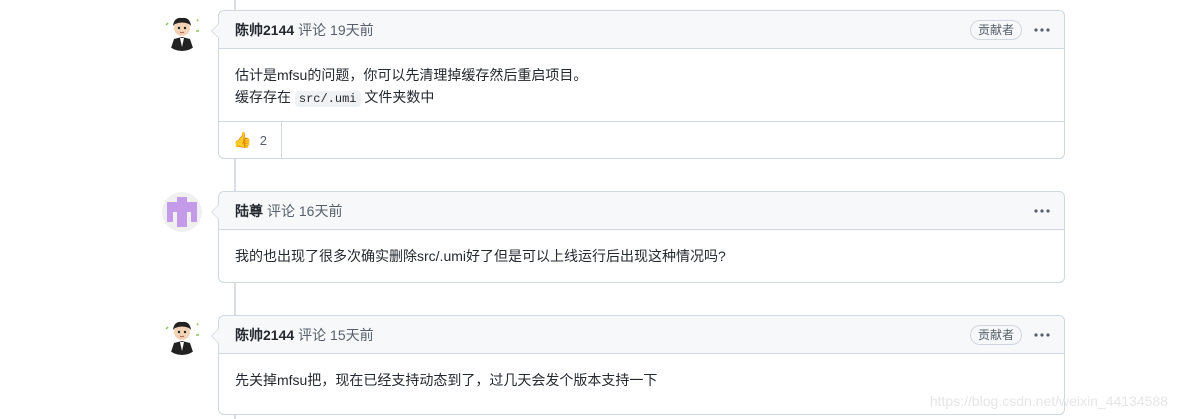 This screenshot has width=1178, height=419. Describe the element at coordinates (641, 30) in the screenshot. I see `comment-header: 陈帅2144 评论 19天前 贡献者` at that location.